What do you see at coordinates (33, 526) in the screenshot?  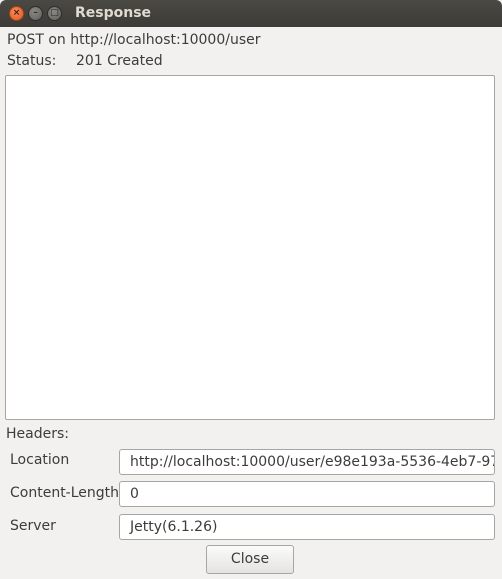 I see `header-name-server: Server` at bounding box center [33, 526].